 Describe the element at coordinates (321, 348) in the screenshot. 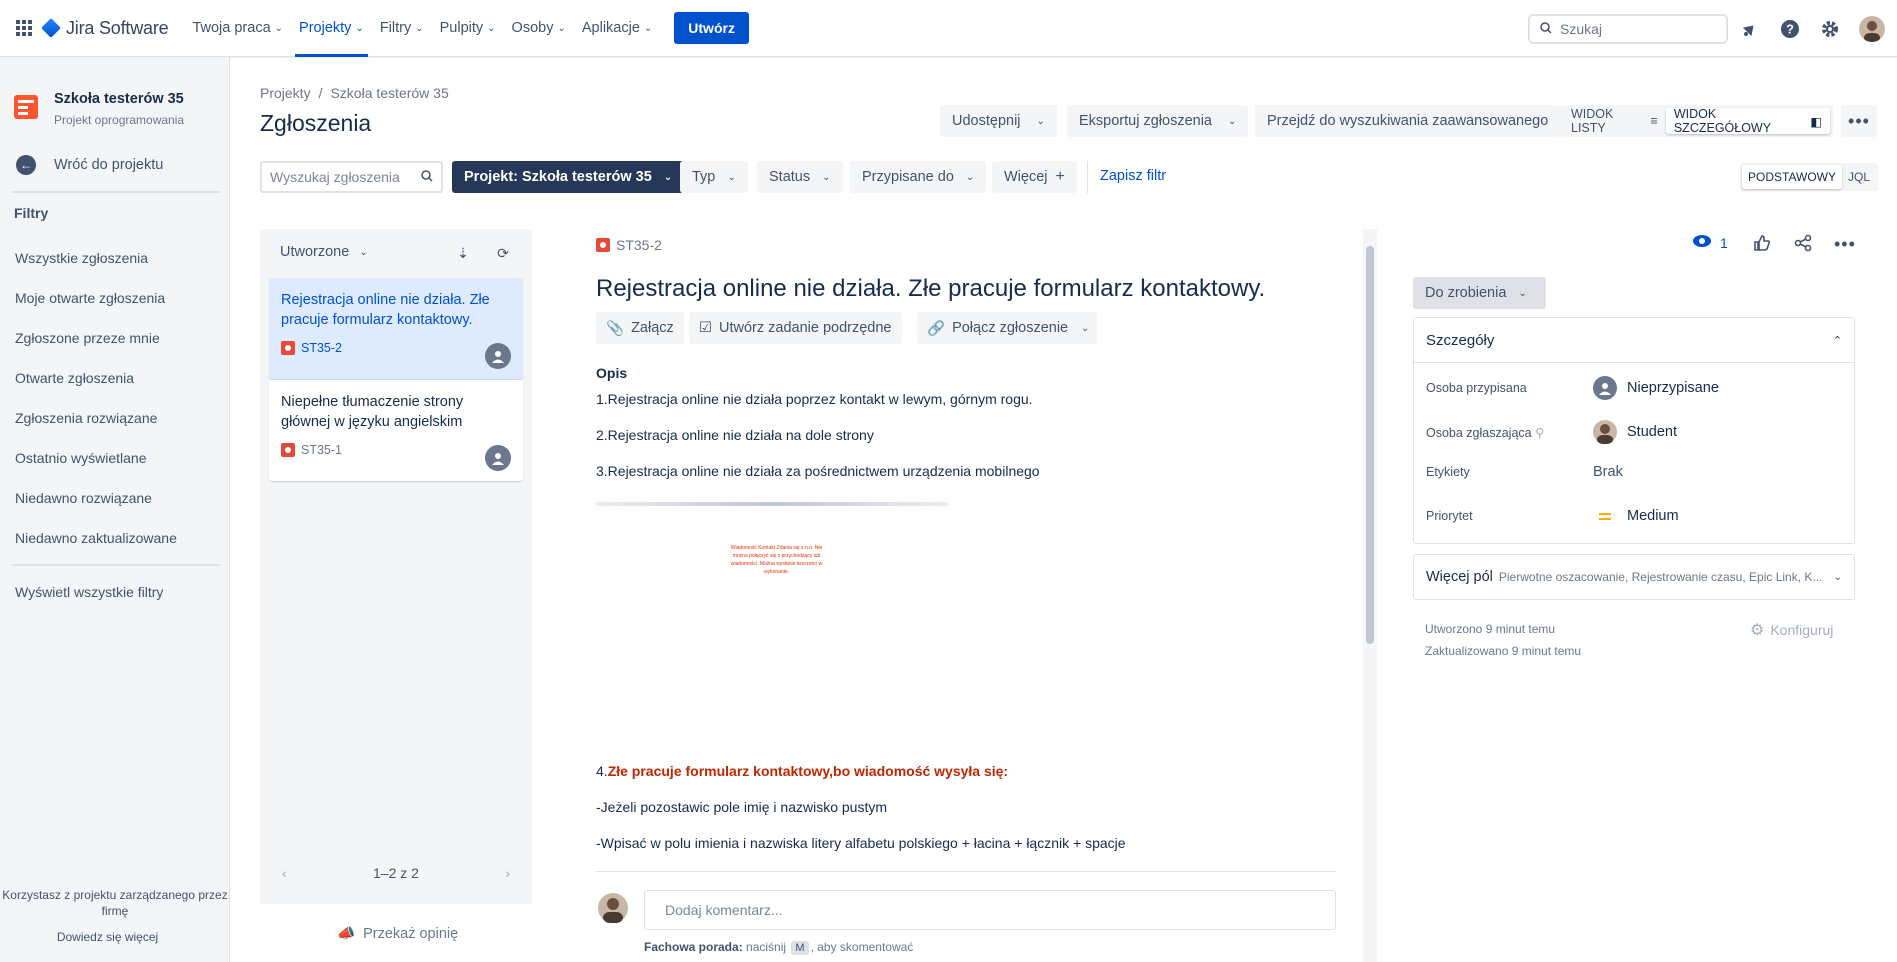

I see `issue-key: ST35-2` at that location.